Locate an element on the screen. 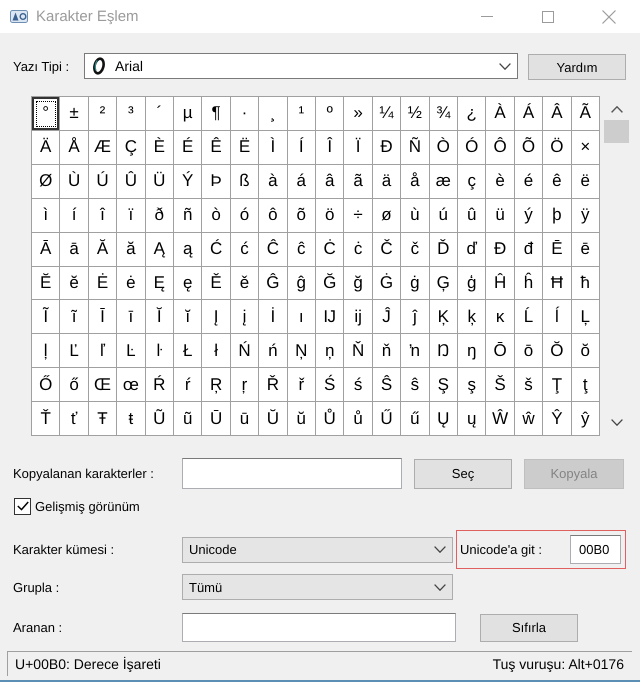  character-cell: ¼ is located at coordinates (387, 114).